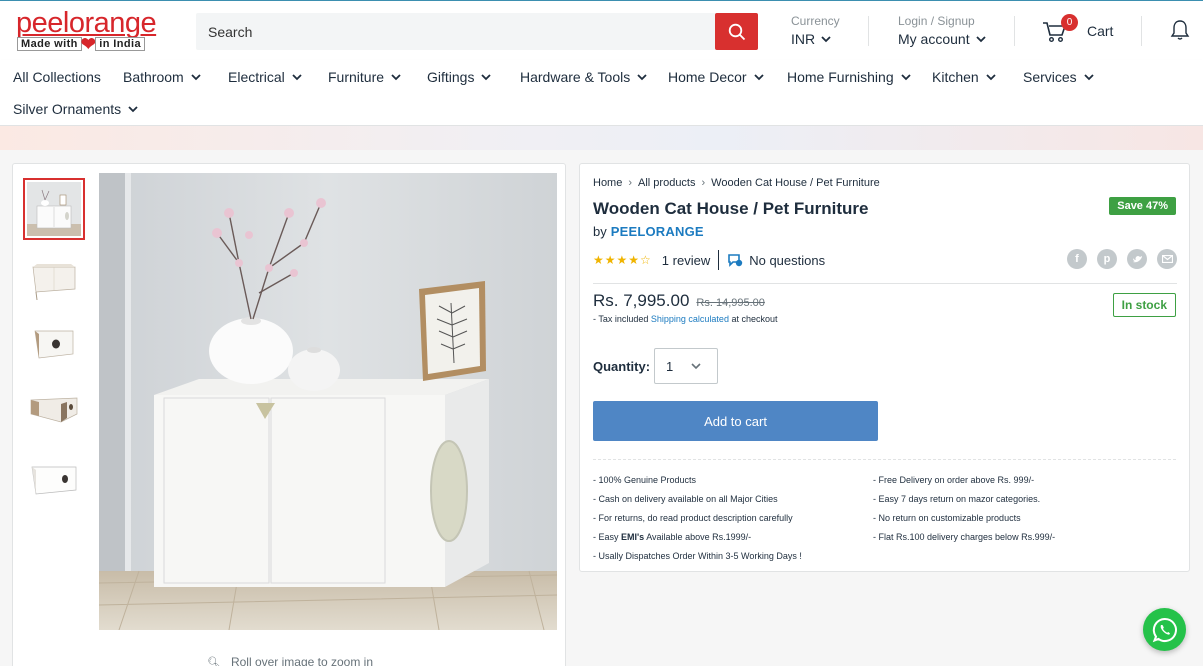  I want to click on nav-label: Home Furnishing, so click(840, 77).